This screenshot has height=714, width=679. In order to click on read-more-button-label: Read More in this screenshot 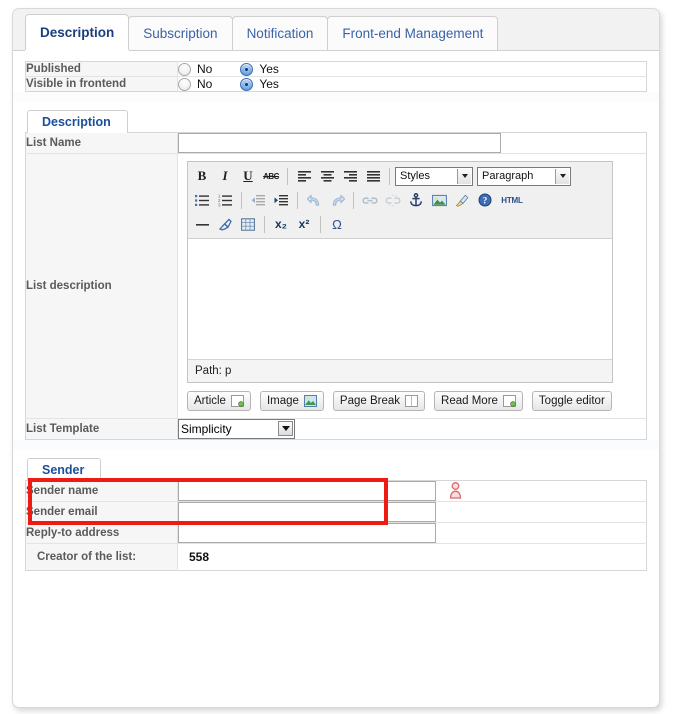, I will do `click(469, 401)`.